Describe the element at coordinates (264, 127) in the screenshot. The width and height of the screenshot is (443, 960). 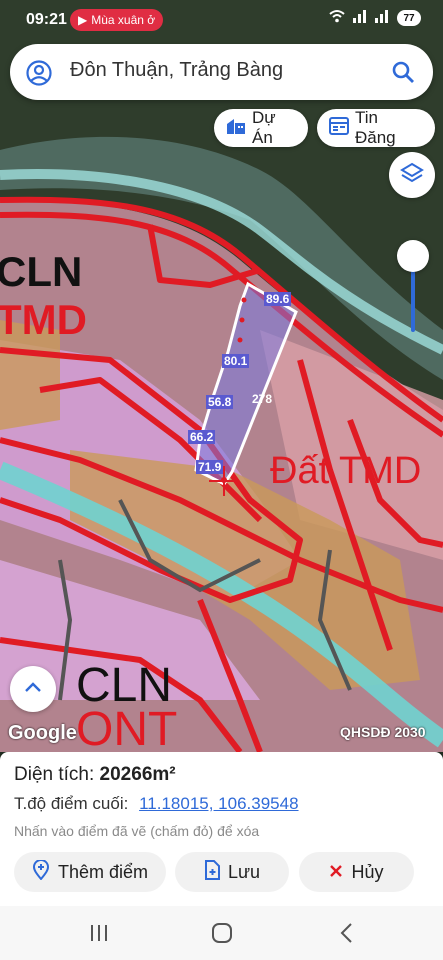
I see `du-an-label: Dự Án` at that location.